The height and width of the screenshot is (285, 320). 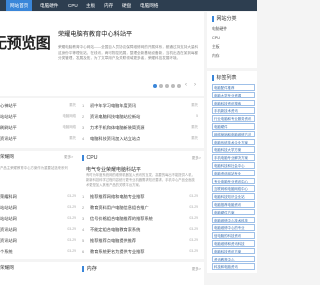 I want to click on nav-network: 电脑网络, so click(x=149, y=5).